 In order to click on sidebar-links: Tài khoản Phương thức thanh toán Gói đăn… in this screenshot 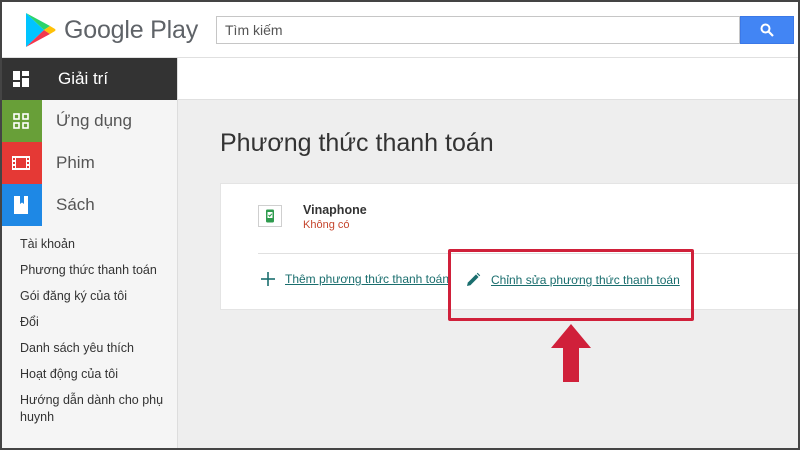, I will do `click(88, 326)`.